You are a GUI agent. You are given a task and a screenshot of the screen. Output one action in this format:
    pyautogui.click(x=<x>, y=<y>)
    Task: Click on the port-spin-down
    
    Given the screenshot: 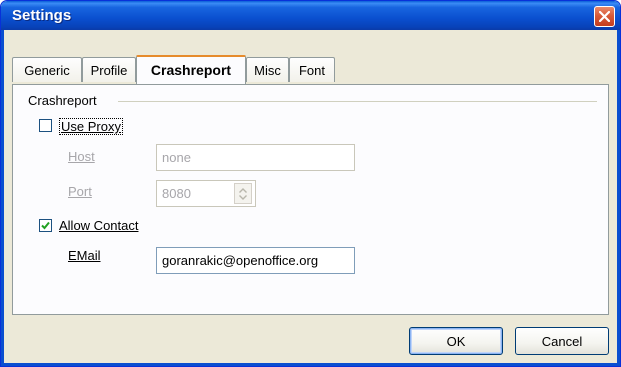 What is the action you would take?
    pyautogui.click(x=243, y=198)
    